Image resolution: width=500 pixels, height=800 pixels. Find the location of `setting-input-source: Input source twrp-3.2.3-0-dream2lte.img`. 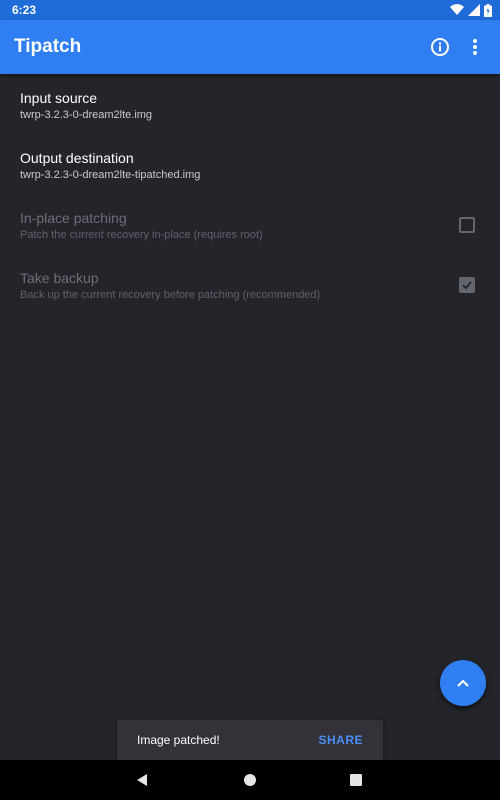

setting-input-source: Input source twrp-3.2.3-0-dream2lte.img is located at coordinates (250, 104).